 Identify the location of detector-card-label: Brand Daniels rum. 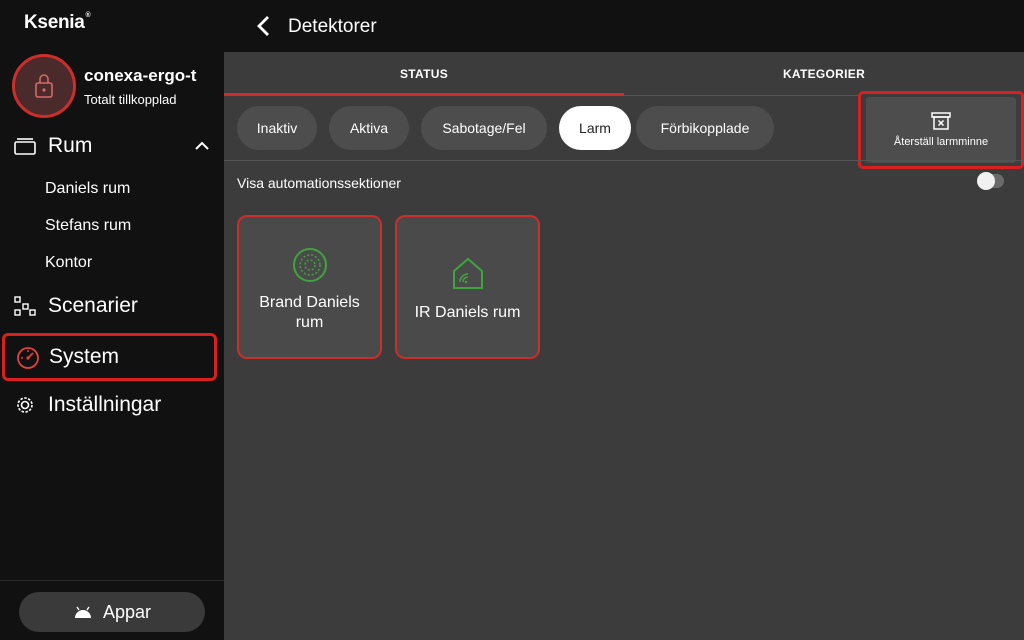
(309, 312).